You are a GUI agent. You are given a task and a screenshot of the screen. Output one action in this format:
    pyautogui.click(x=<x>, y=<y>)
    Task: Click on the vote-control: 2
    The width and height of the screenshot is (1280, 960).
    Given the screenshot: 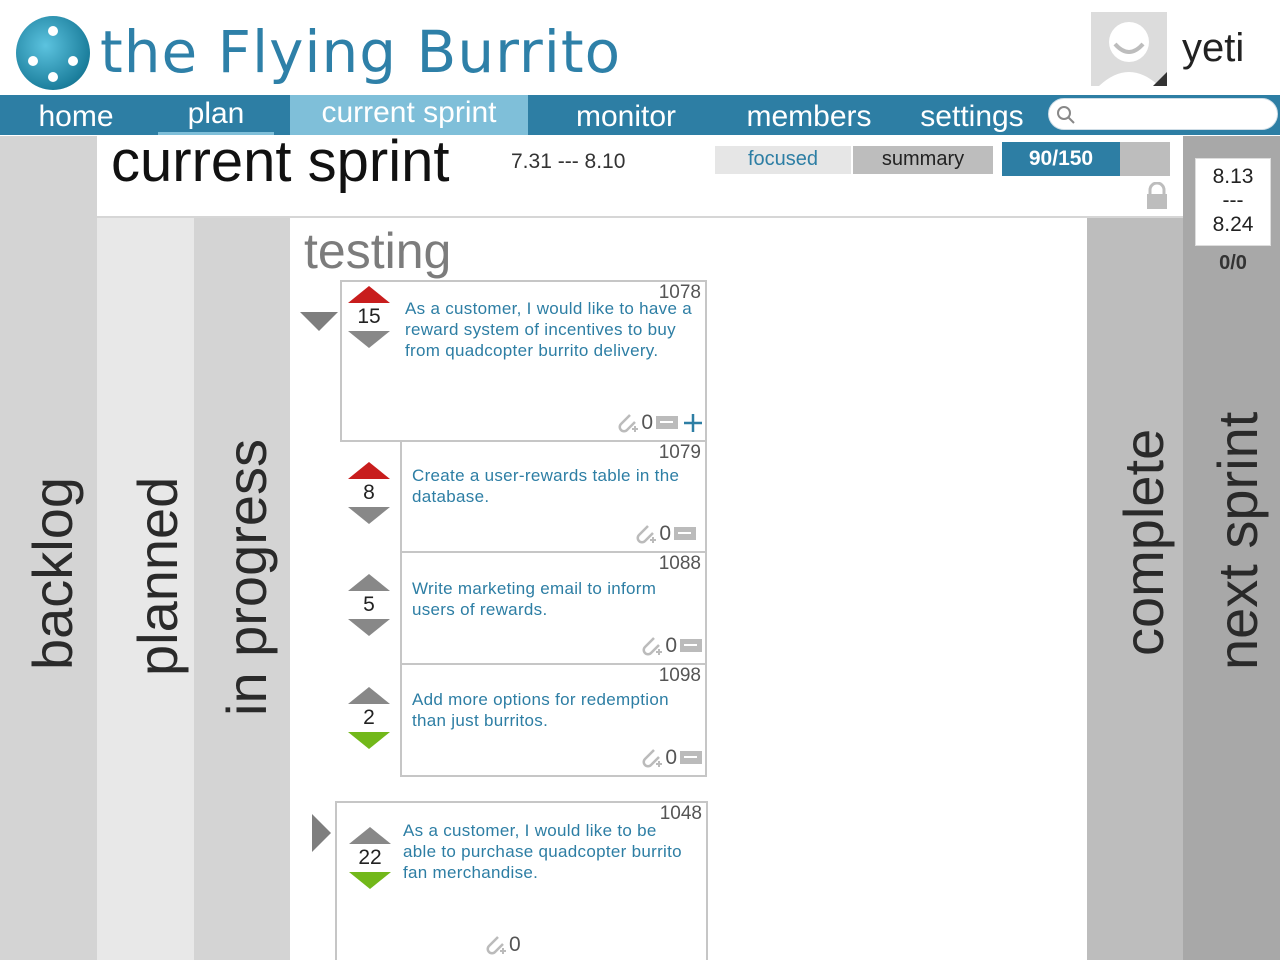 What is the action you would take?
    pyautogui.click(x=369, y=718)
    